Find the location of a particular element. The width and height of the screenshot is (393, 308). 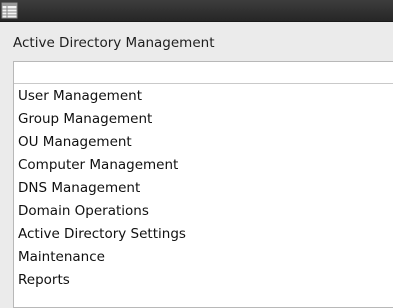

menu-item-dns-management: DNS Management is located at coordinates (102, 190).